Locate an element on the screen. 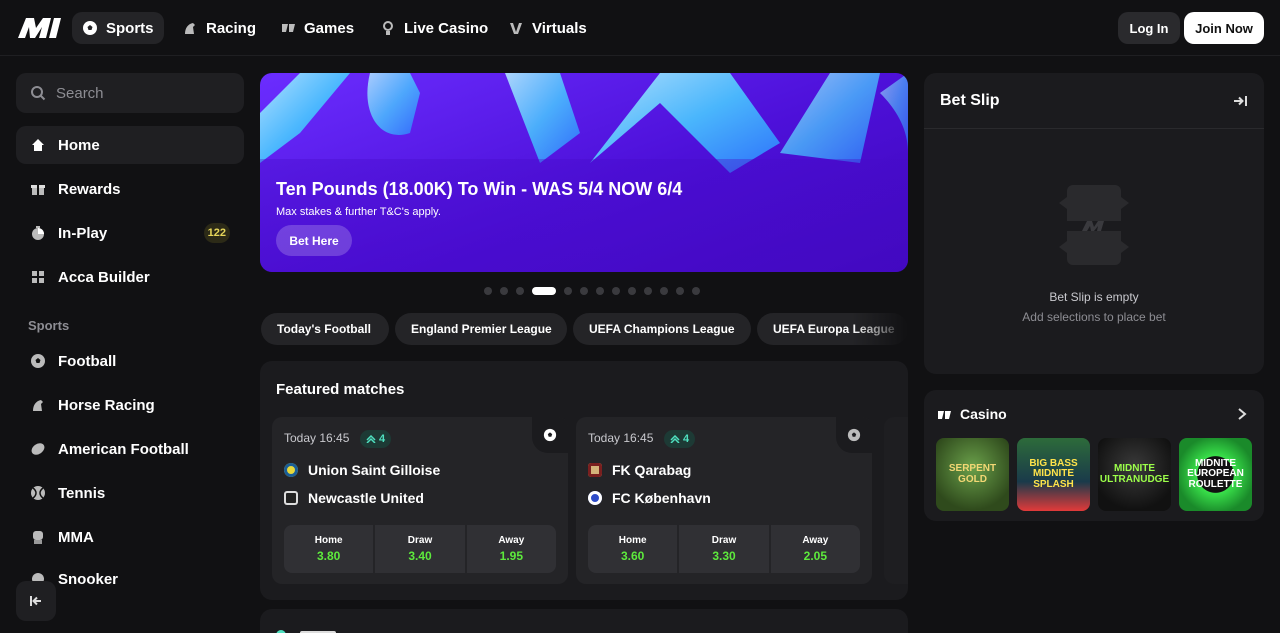 The image size is (1280, 633). casino-game-tile: MIDNITE ULTRANUDGE is located at coordinates (1134, 474).